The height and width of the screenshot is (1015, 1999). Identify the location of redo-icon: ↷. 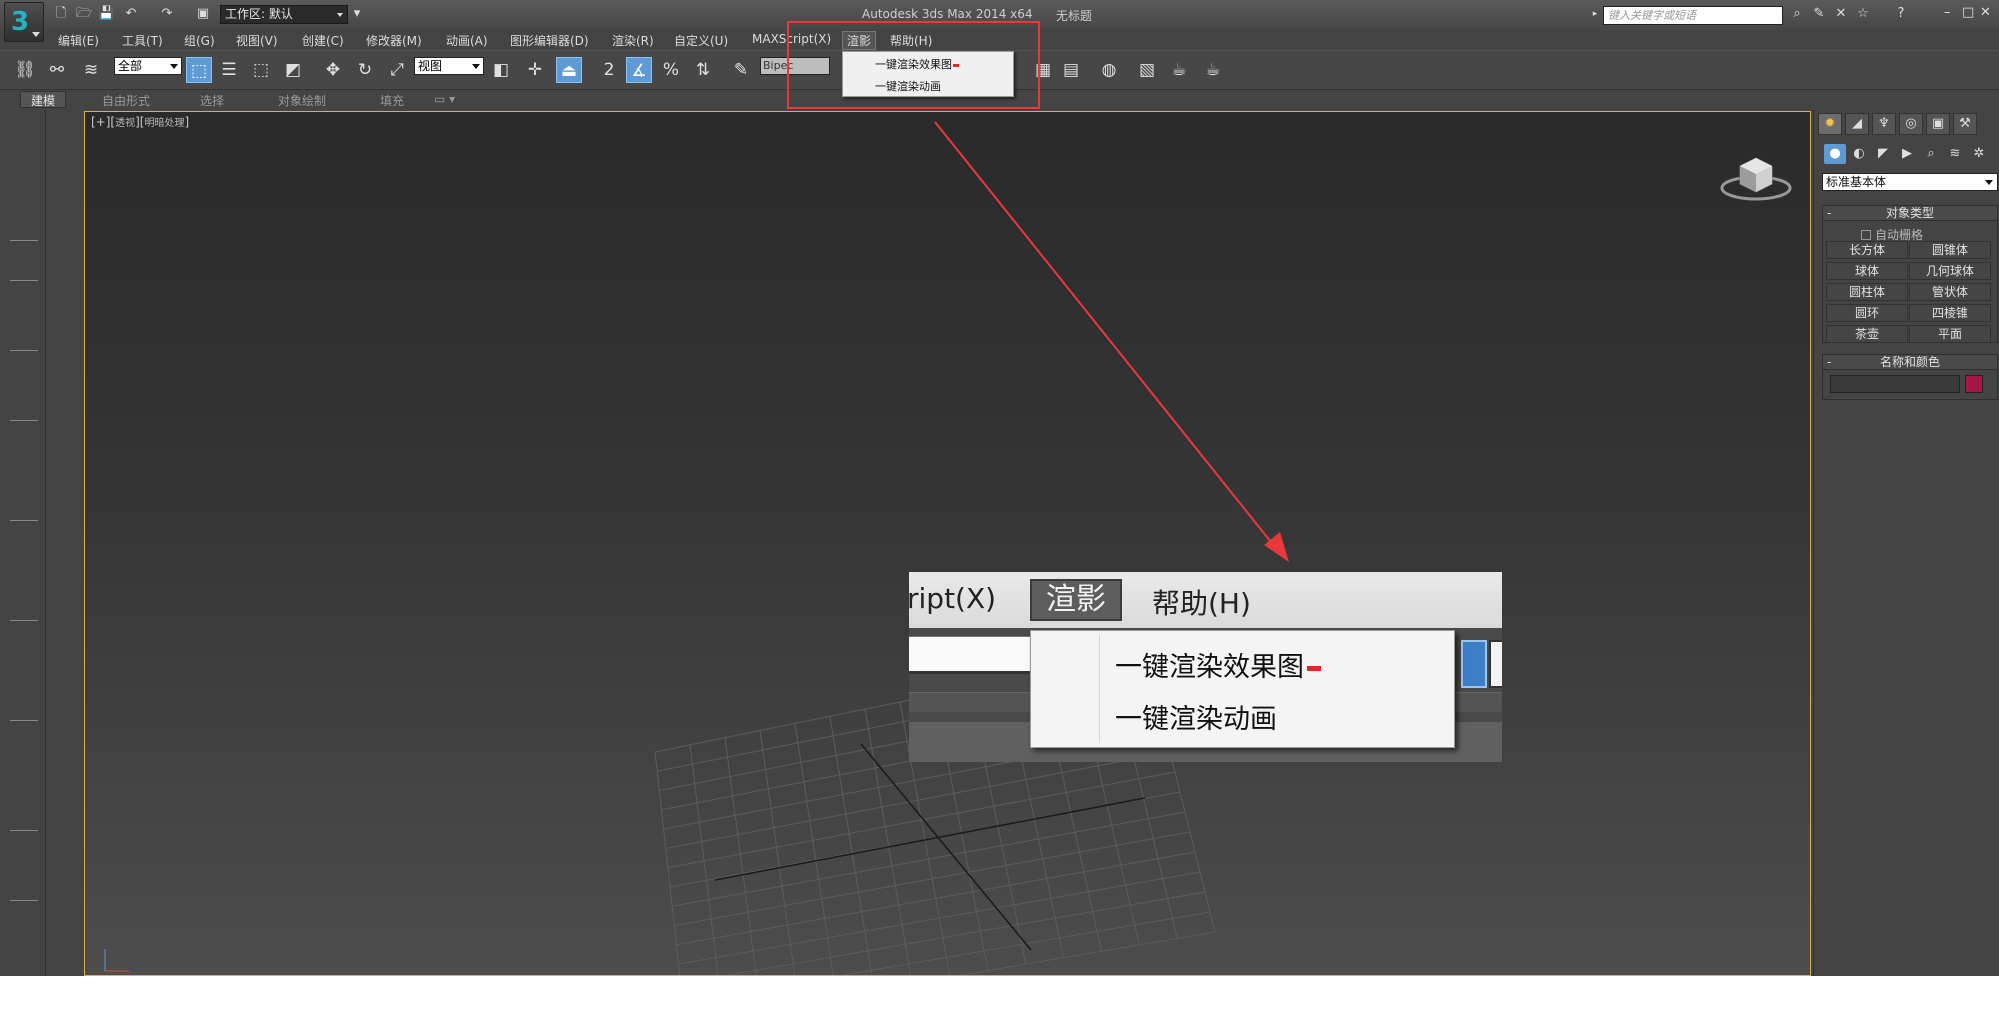
(167, 14).